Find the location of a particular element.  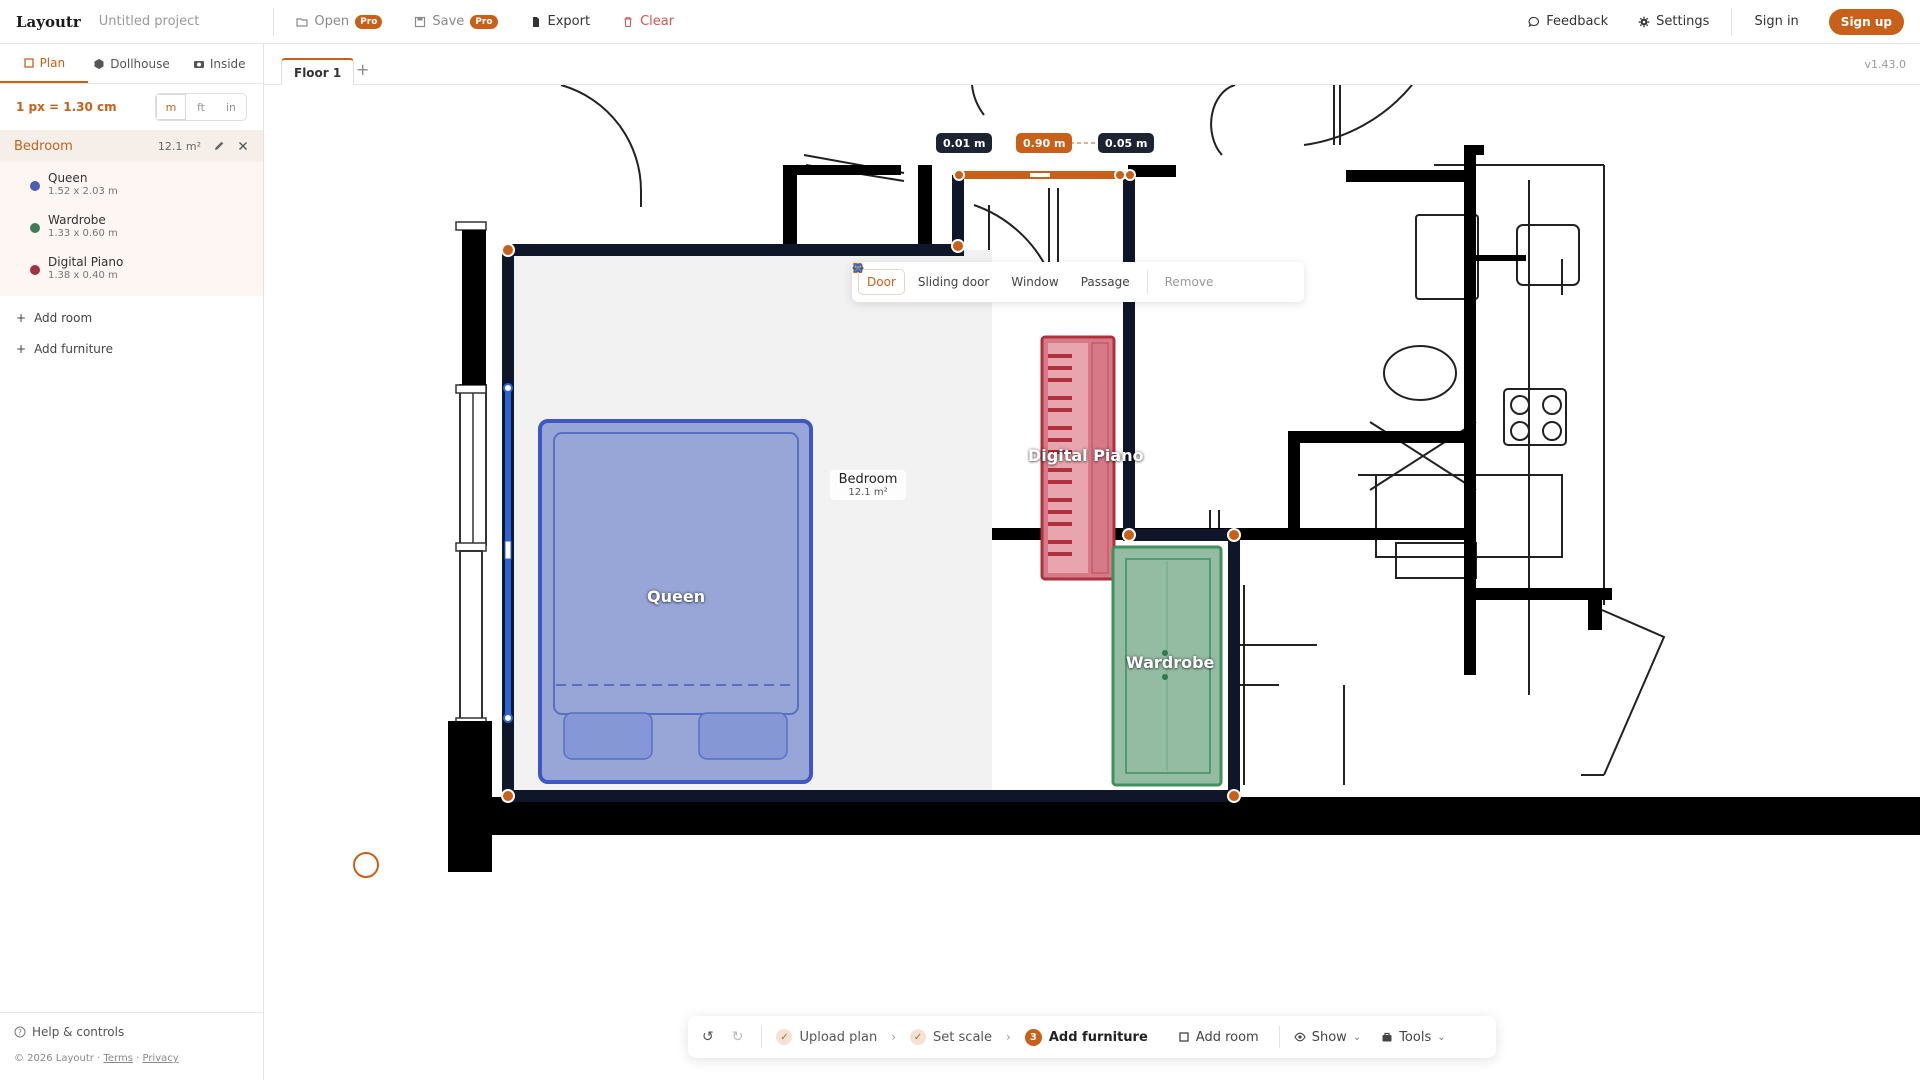

chevron-right-icon: › is located at coordinates (1008, 1037).